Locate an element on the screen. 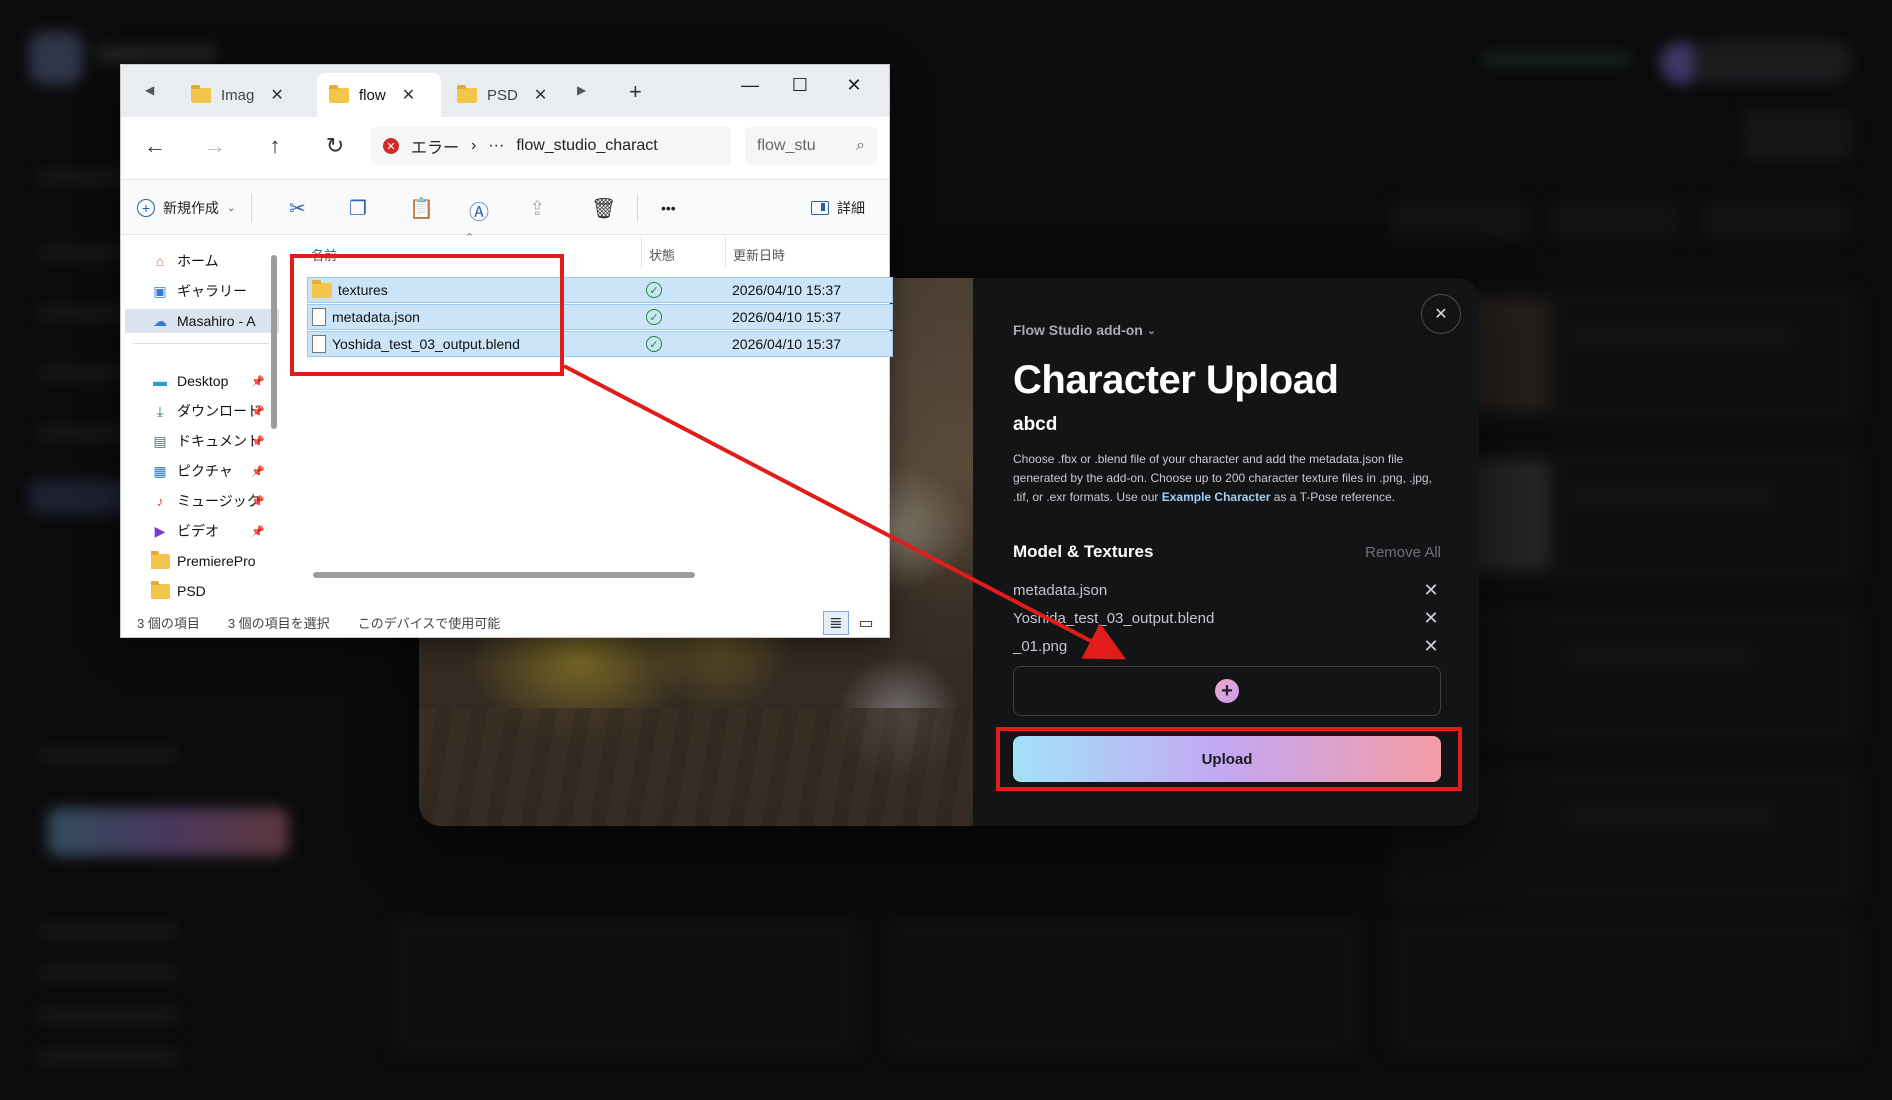 The width and height of the screenshot is (1892, 1100). maximize-icon: ☐ is located at coordinates (800, 85).